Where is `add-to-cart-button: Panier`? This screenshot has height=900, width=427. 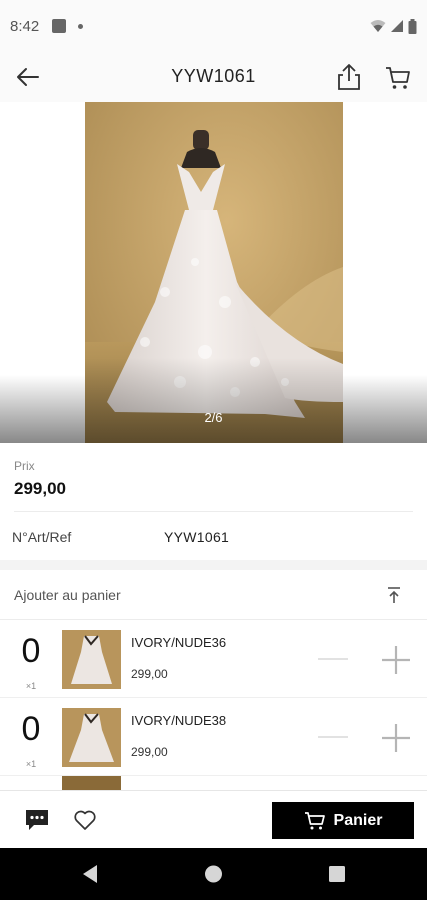 add-to-cart-button: Panier is located at coordinates (343, 820).